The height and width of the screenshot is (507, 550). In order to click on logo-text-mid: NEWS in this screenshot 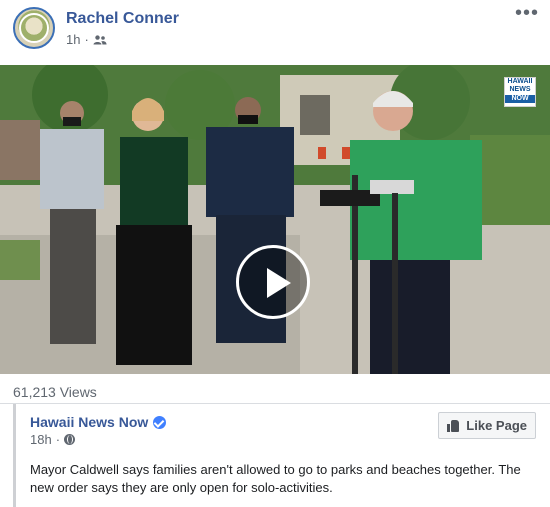, I will do `click(520, 89)`.